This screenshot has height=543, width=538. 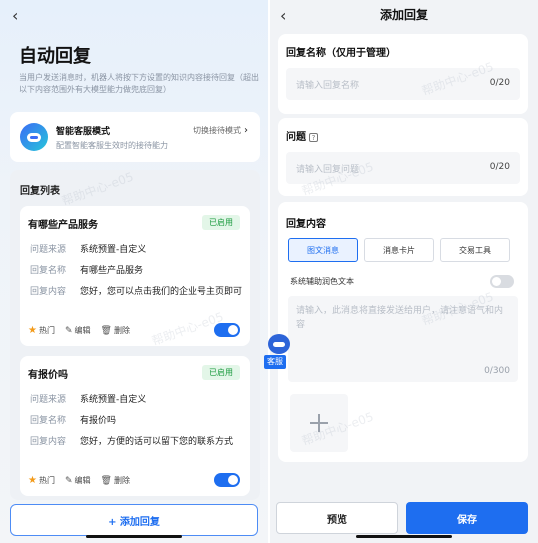 I want to click on question-card: 问题? 请输入回复问题 0/20, so click(x=403, y=157).